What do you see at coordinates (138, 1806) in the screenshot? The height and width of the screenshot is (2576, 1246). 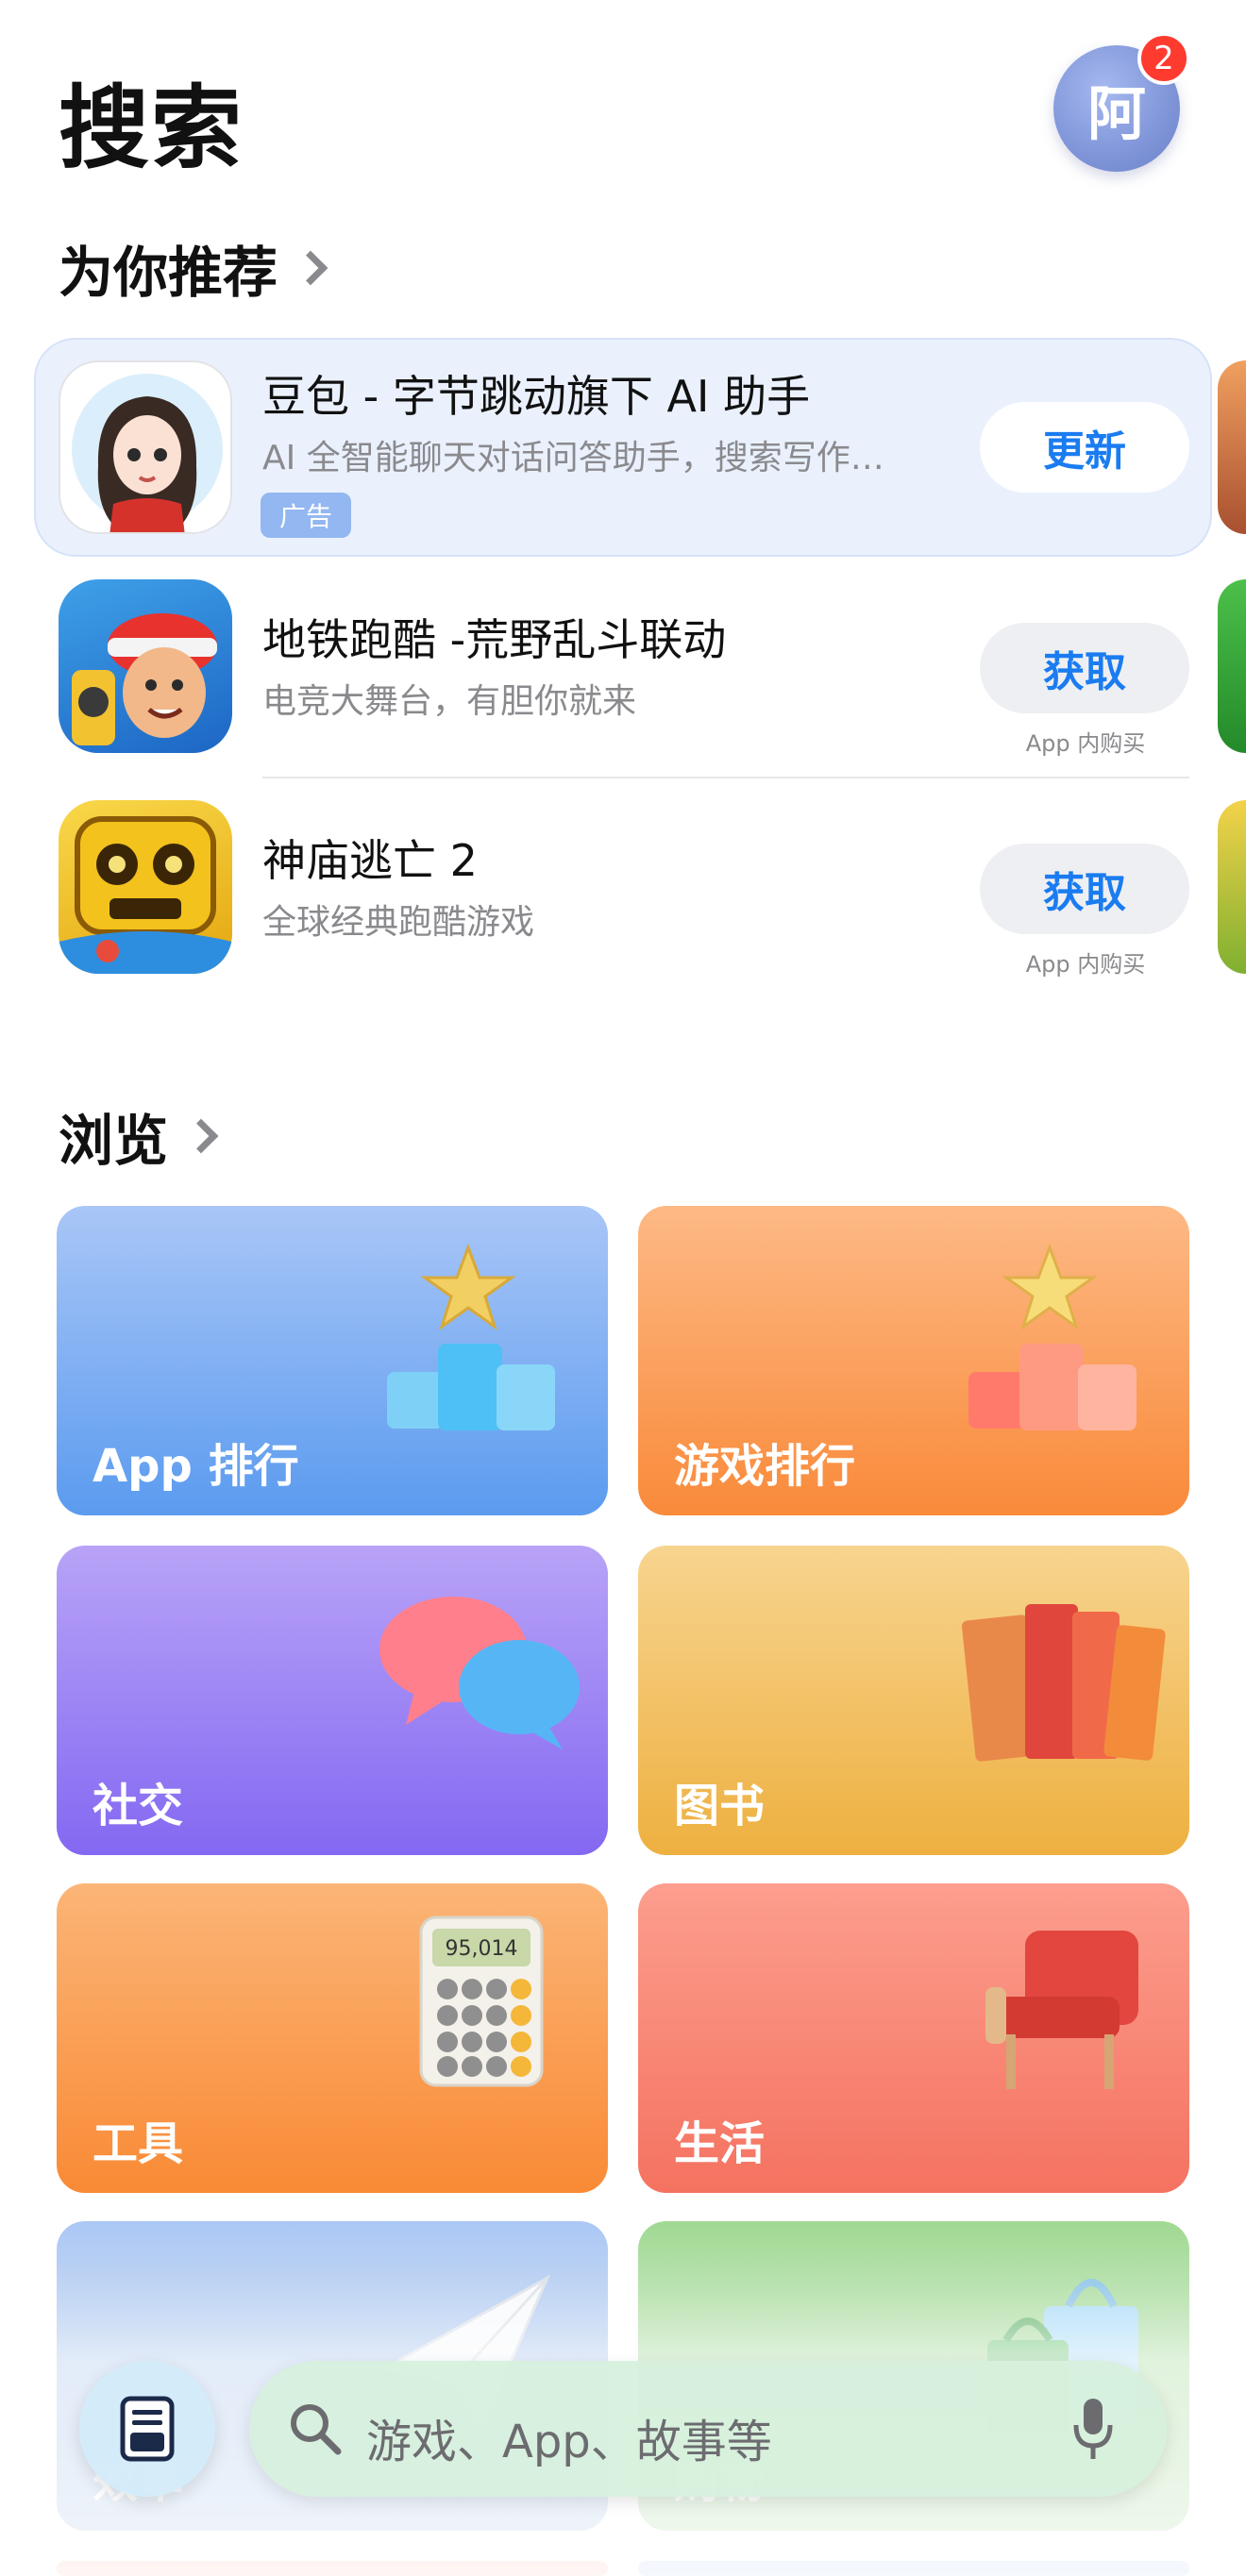 I see `tile-label: 社交` at bounding box center [138, 1806].